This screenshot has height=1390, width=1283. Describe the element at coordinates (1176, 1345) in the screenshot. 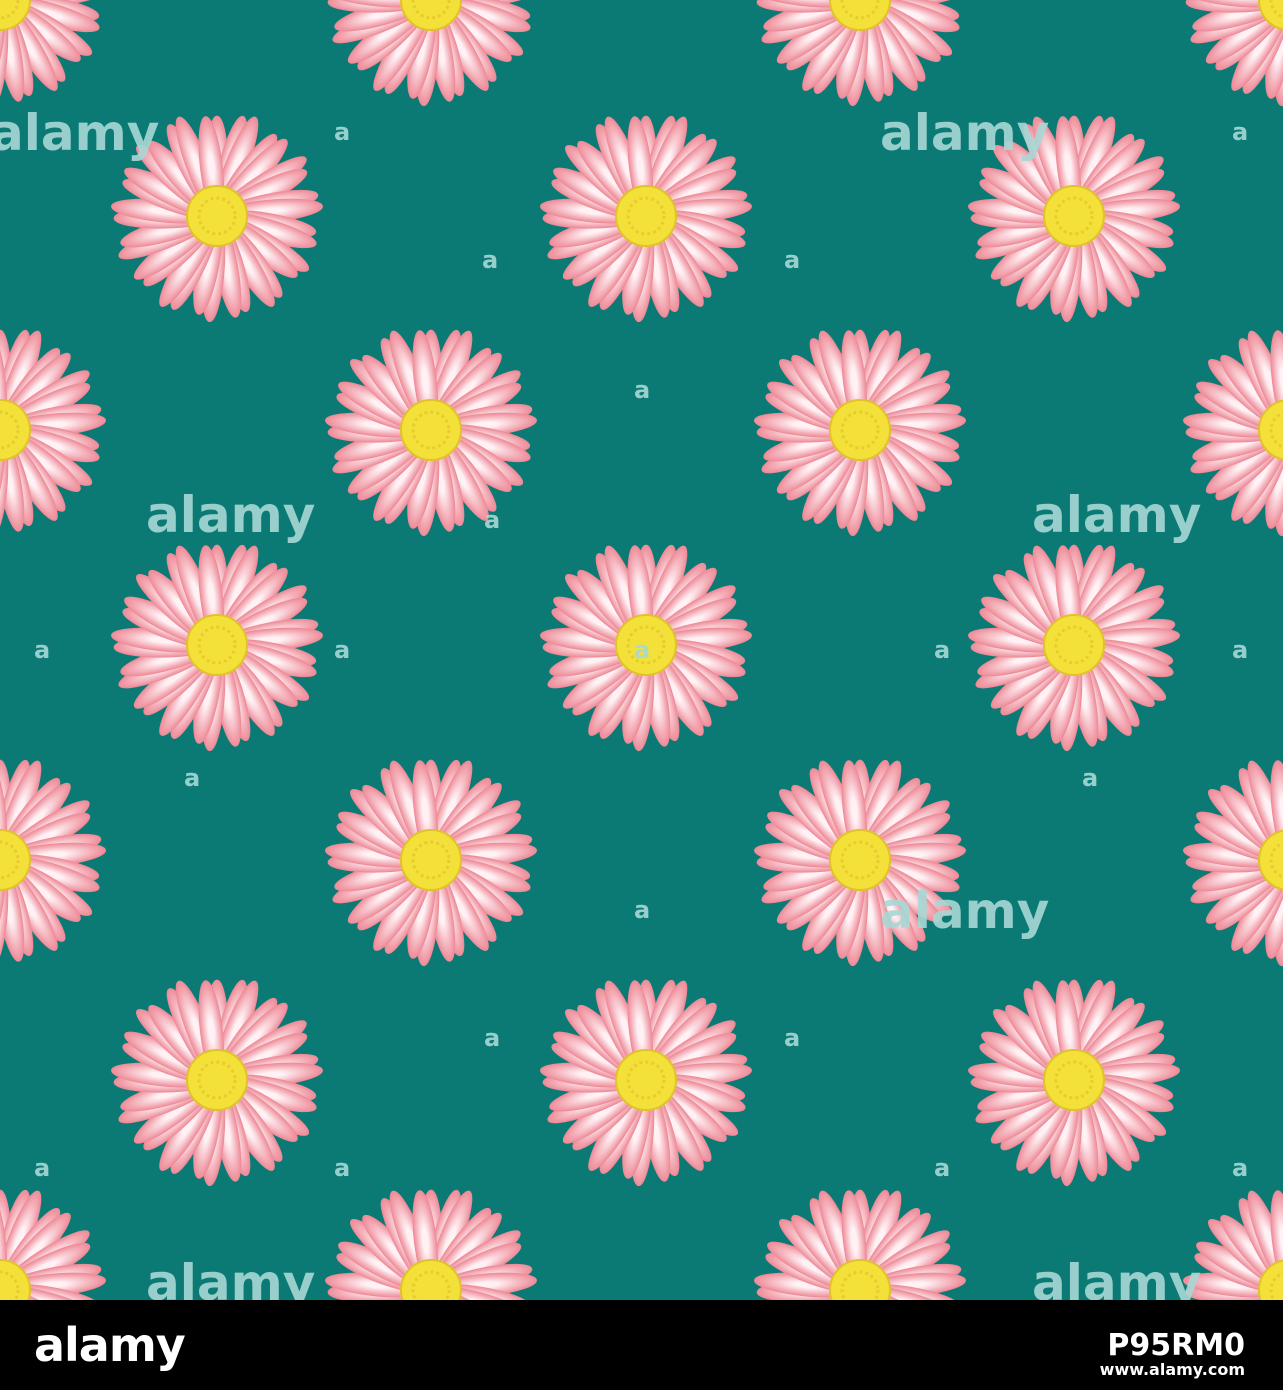

I see `image-id: P95RM0` at that location.